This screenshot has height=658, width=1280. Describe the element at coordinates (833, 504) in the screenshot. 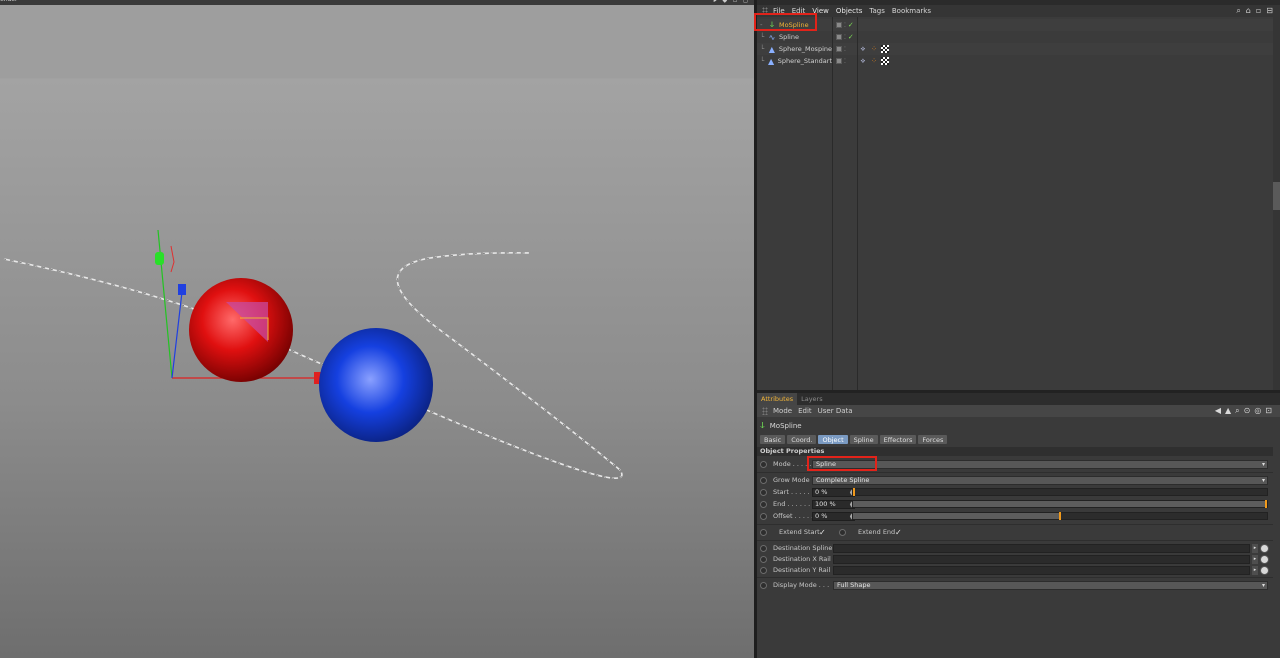

I see `end-input: 100 % ▲▼` at that location.